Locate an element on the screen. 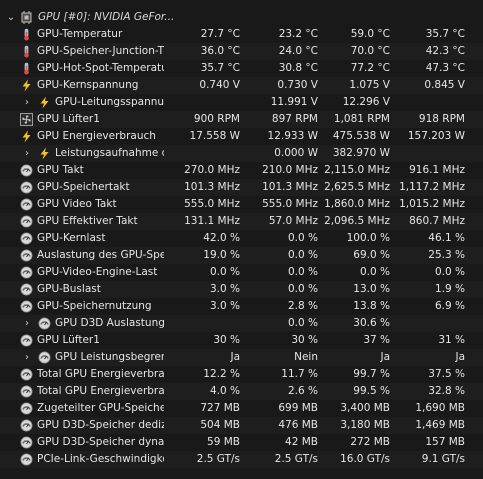 The height and width of the screenshot is (479, 483). sensor-label: GPU-Temperatur is located at coordinates (80, 34).